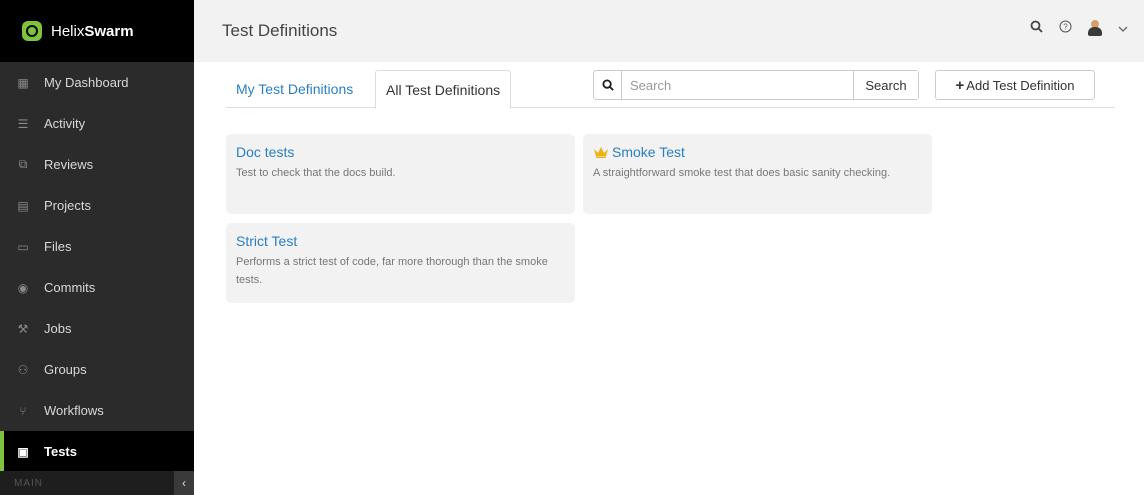  I want to click on tab-all-test-definitions: All Test Definitions, so click(443, 89).